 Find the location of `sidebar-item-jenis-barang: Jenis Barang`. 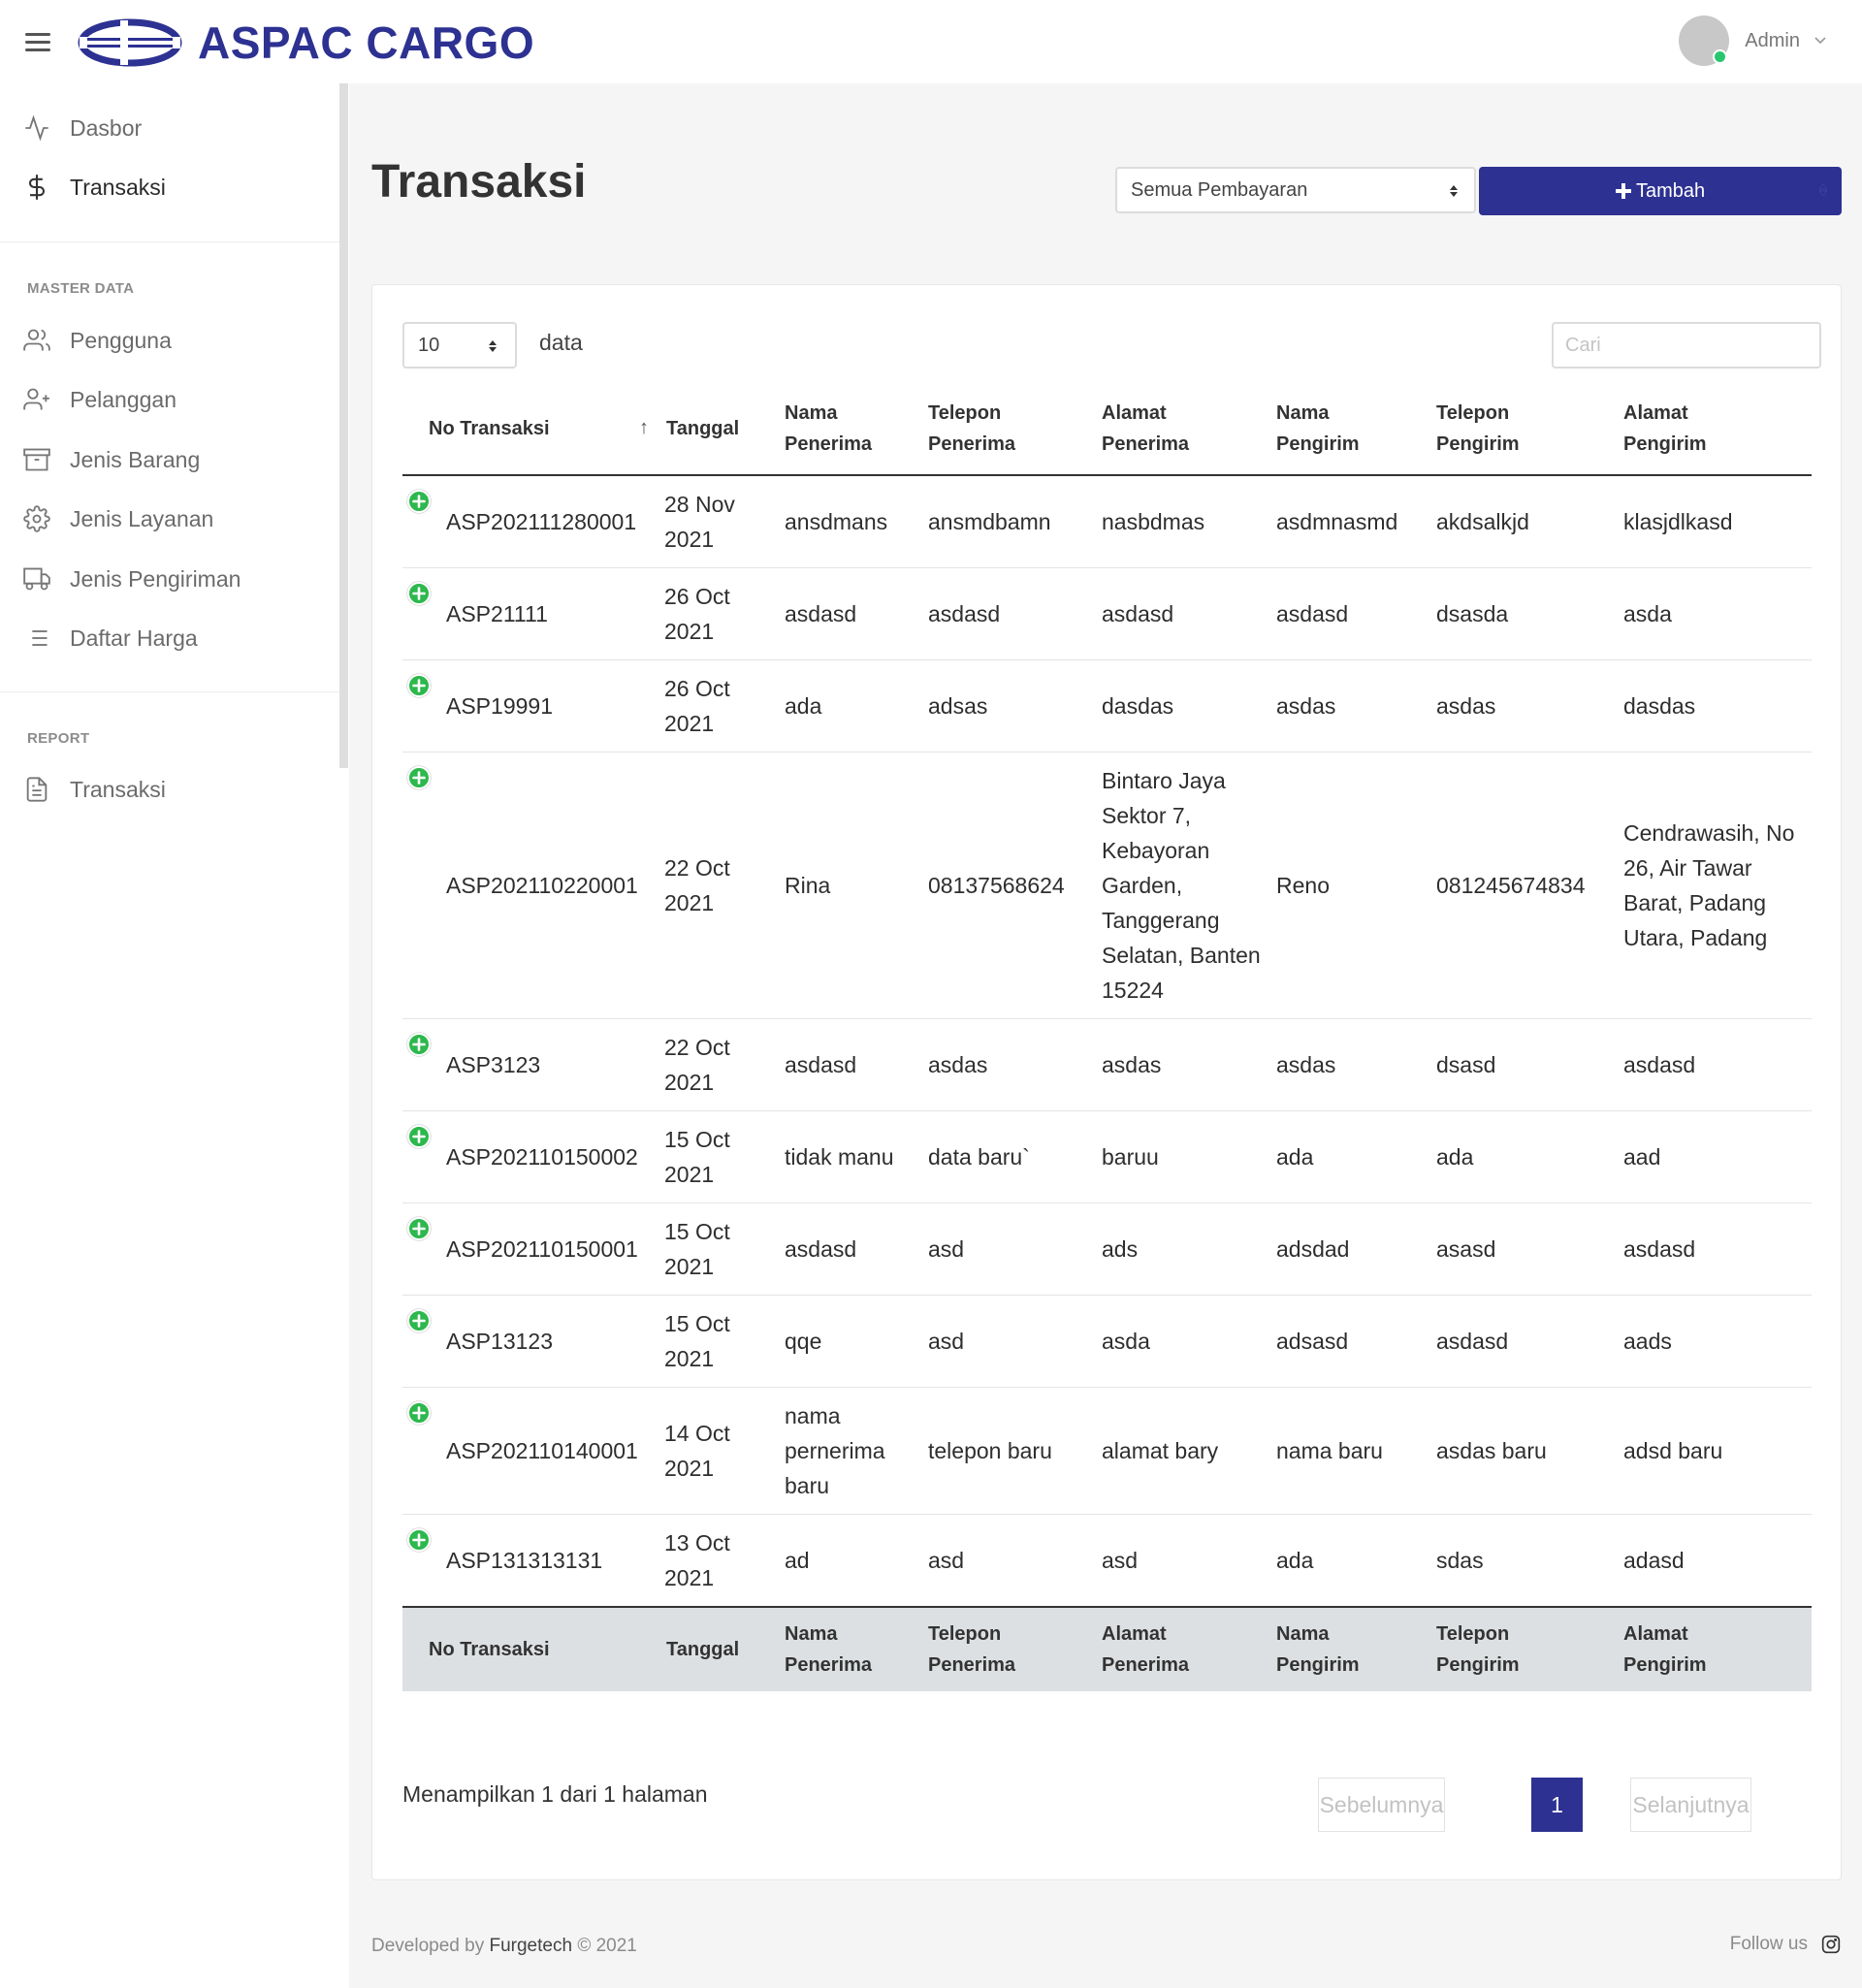

sidebar-item-jenis-barang: Jenis Barang is located at coordinates (112, 459).